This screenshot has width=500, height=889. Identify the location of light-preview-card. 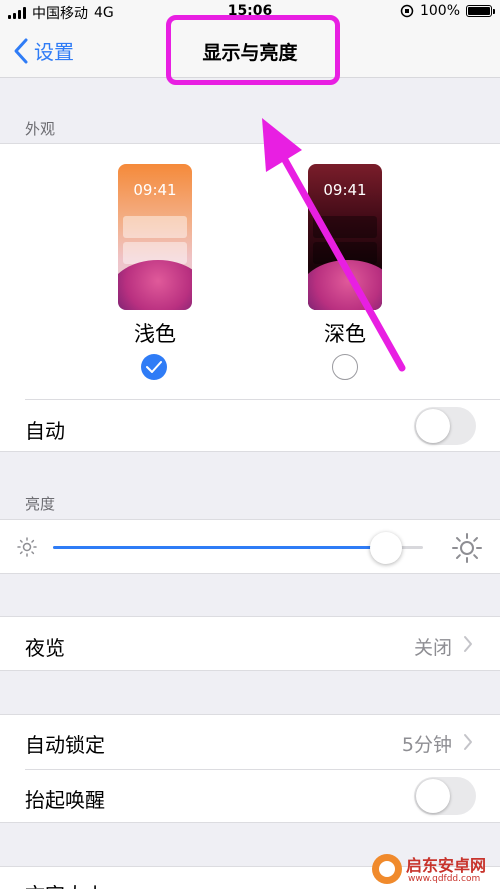
(155, 227).